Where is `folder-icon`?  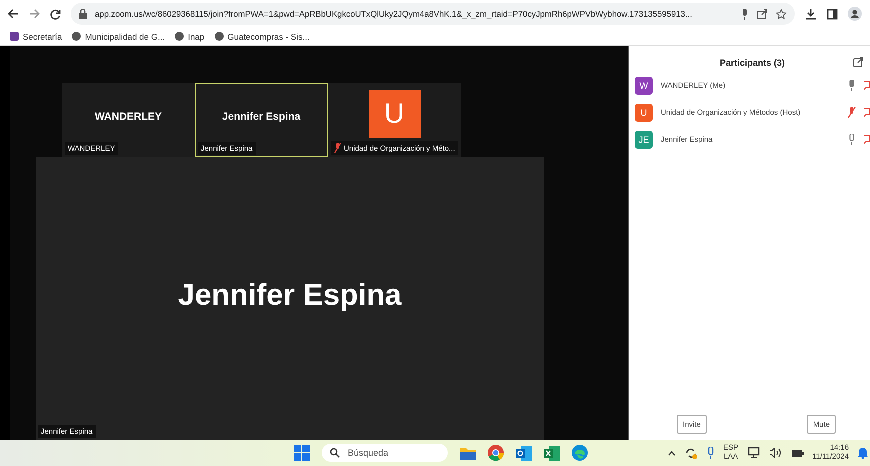
folder-icon is located at coordinates (468, 453).